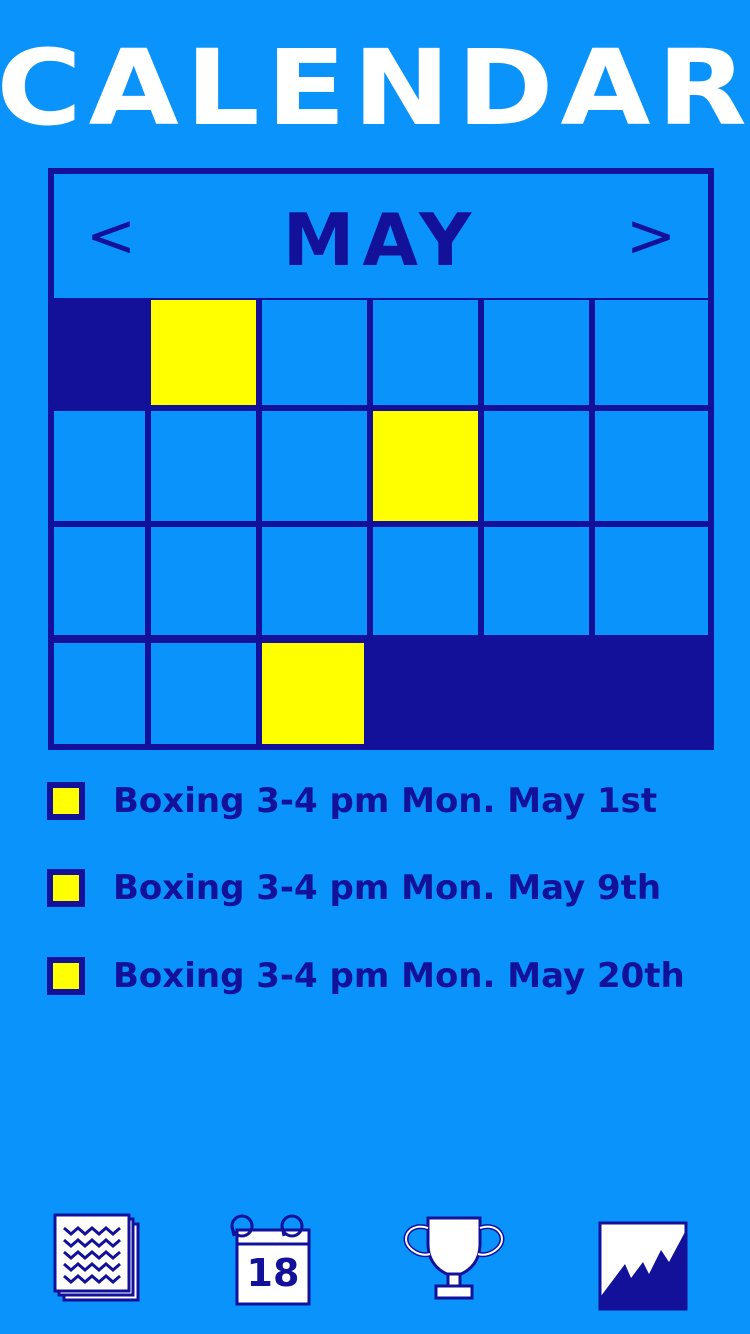 The width and height of the screenshot is (750, 1334). What do you see at coordinates (381, 236) in the screenshot?
I see `calendar-header: MAY < >` at bounding box center [381, 236].